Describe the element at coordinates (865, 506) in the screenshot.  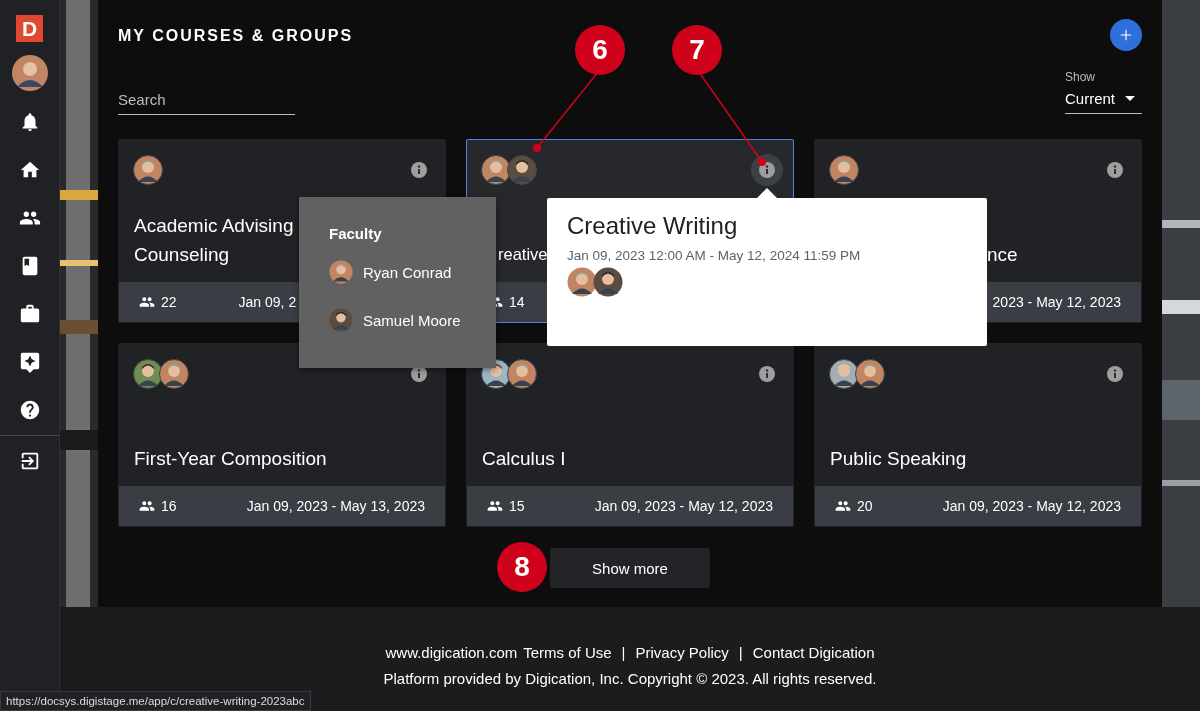
I see `member-count: 20` at that location.